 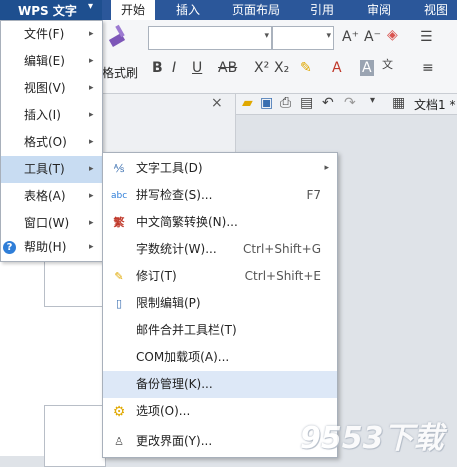 What do you see at coordinates (119, 441) in the screenshot?
I see `change-ui-icon: ♙` at bounding box center [119, 441].